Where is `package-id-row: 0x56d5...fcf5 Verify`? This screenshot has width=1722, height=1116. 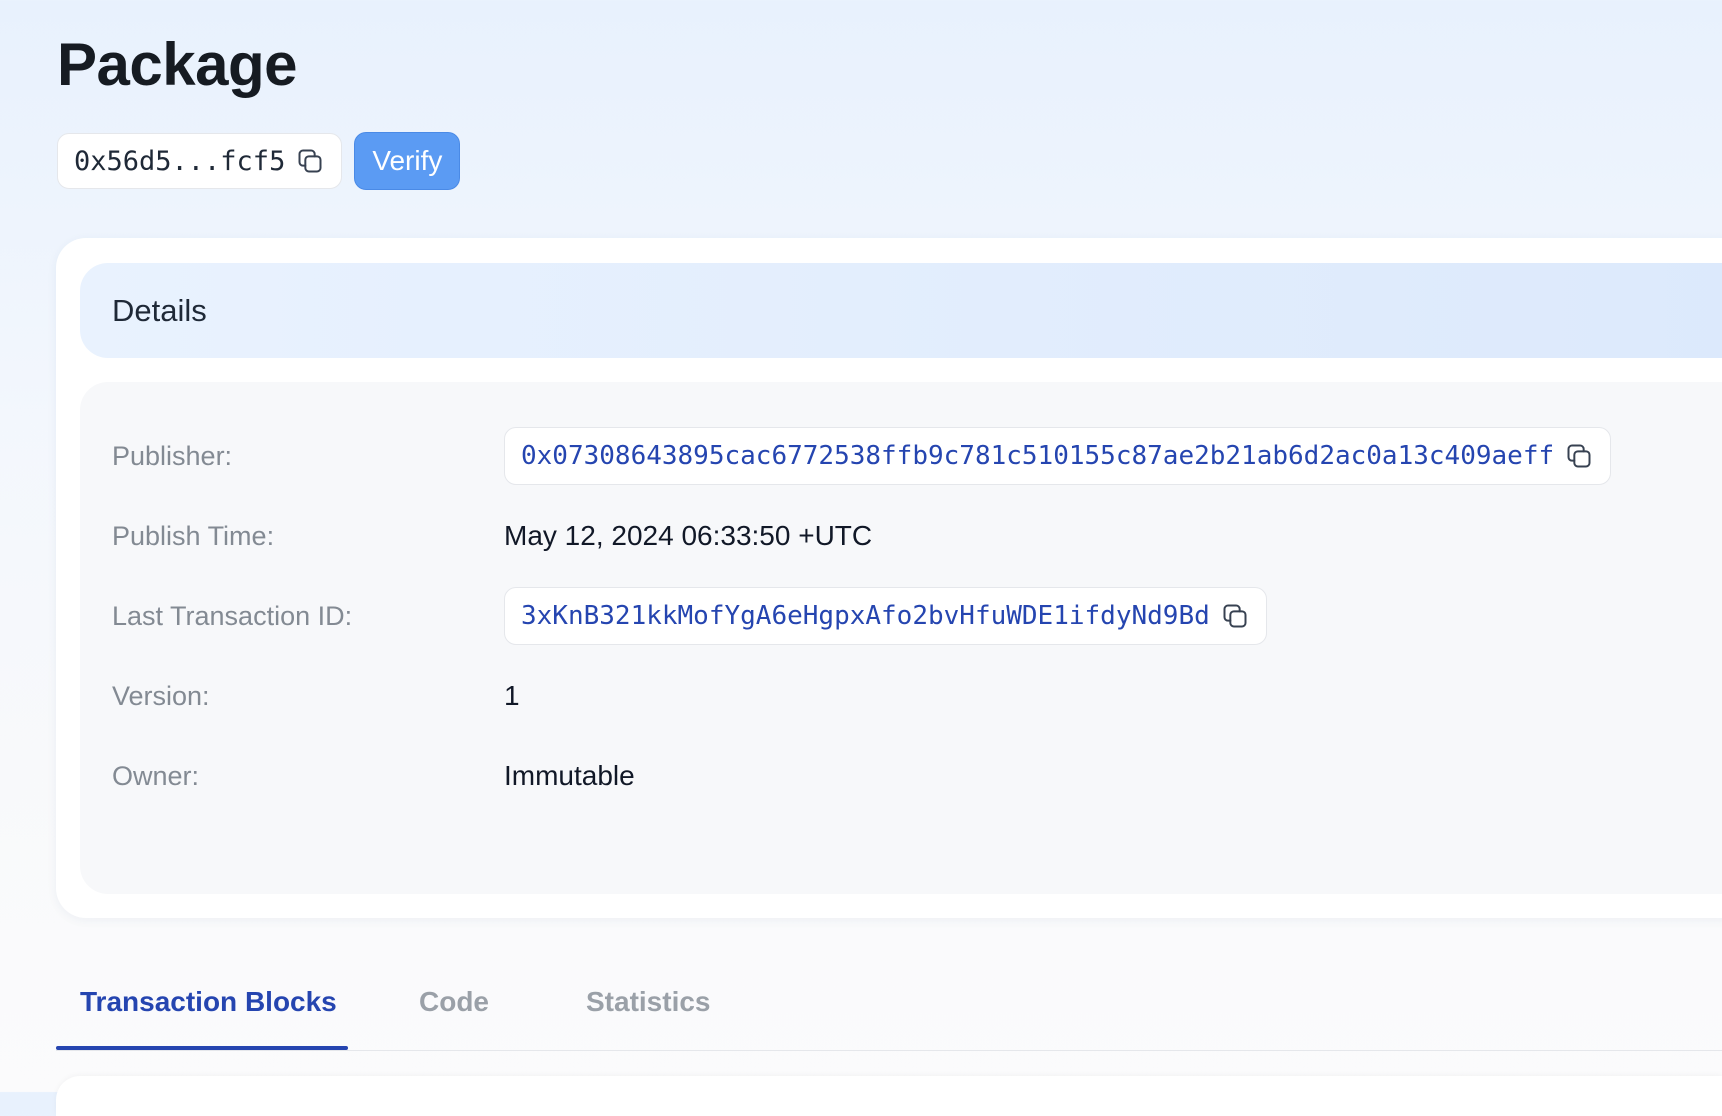 package-id-row: 0x56d5...fcf5 Verify is located at coordinates (259, 161).